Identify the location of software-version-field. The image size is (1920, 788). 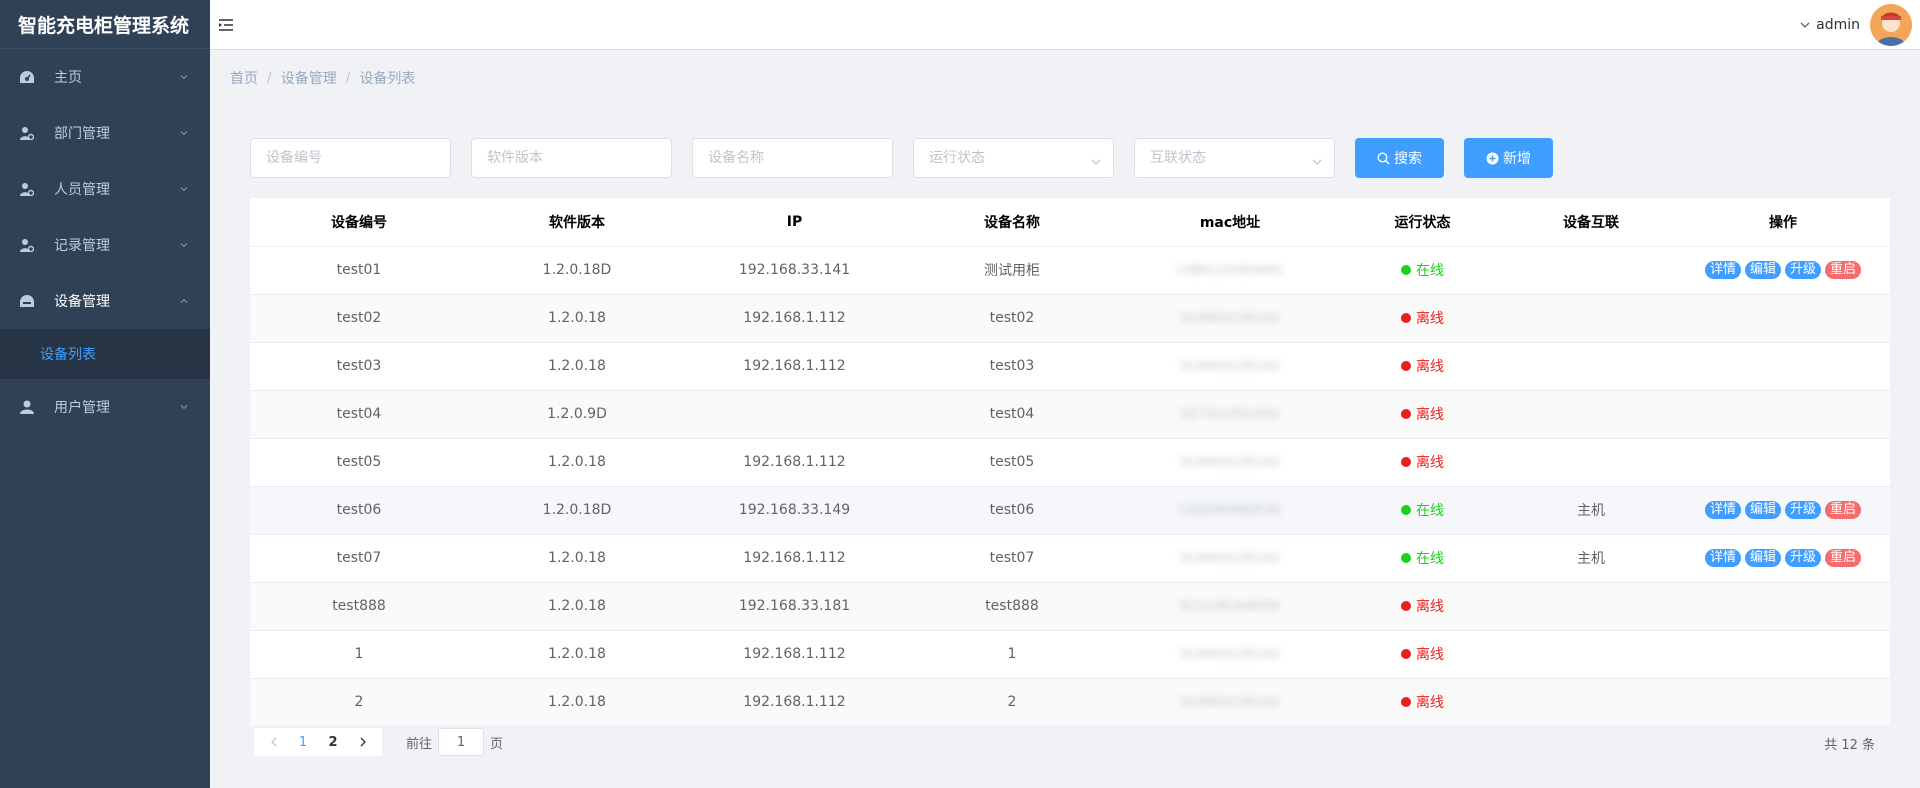
(571, 158).